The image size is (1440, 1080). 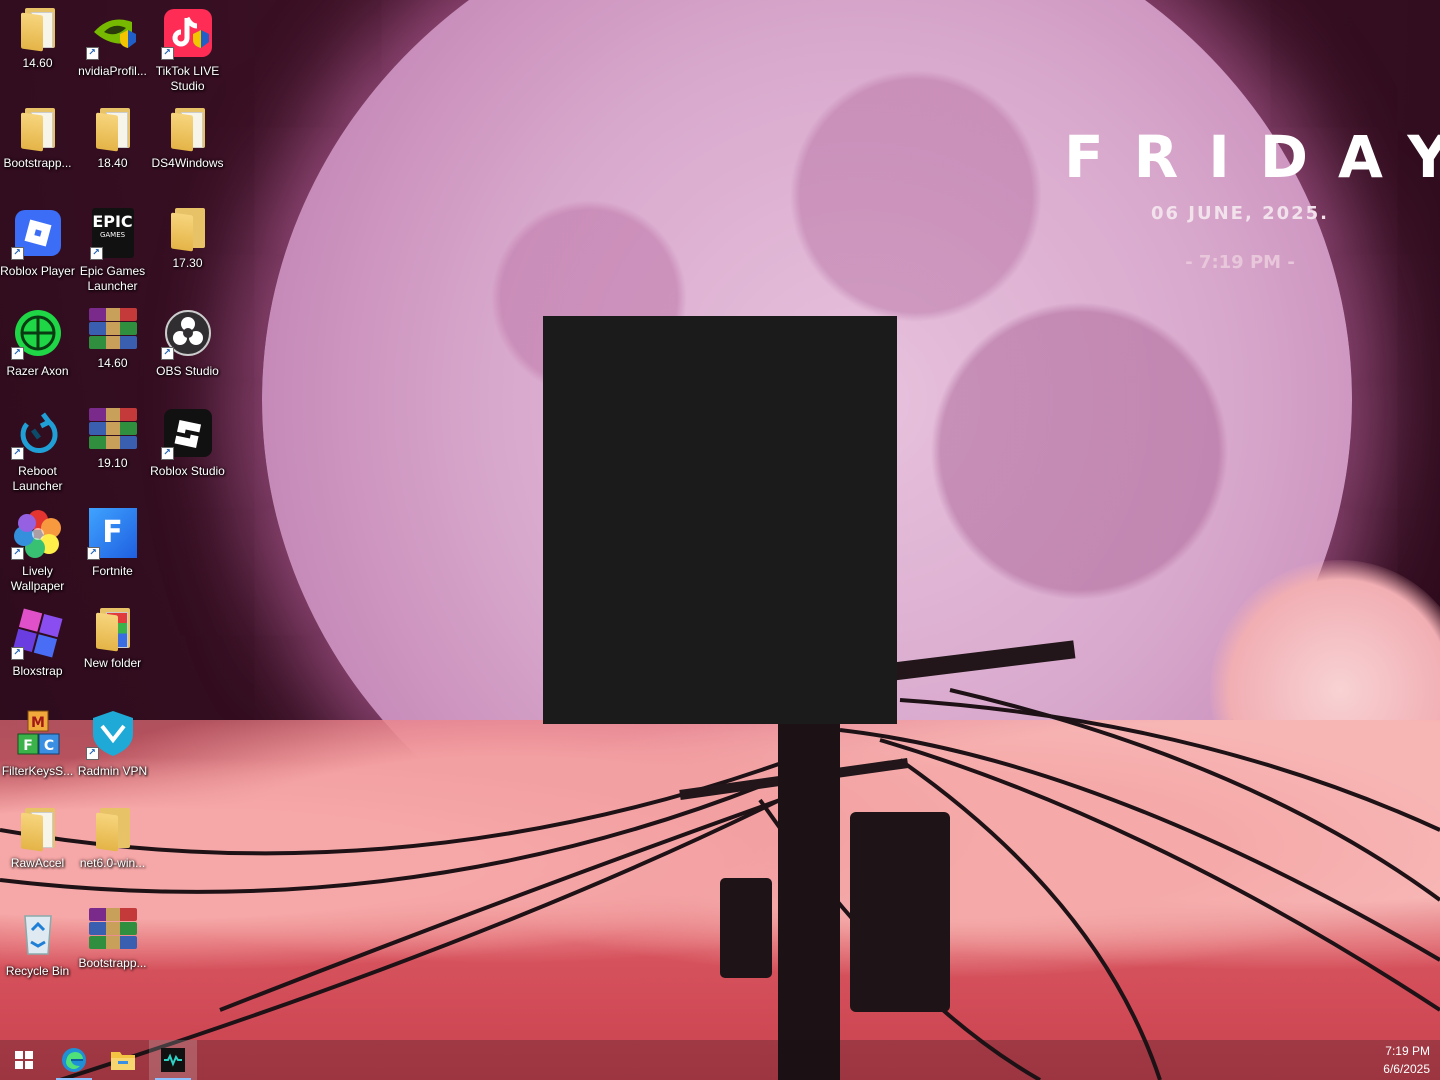 I want to click on redacted-window, so click(x=720, y=520).